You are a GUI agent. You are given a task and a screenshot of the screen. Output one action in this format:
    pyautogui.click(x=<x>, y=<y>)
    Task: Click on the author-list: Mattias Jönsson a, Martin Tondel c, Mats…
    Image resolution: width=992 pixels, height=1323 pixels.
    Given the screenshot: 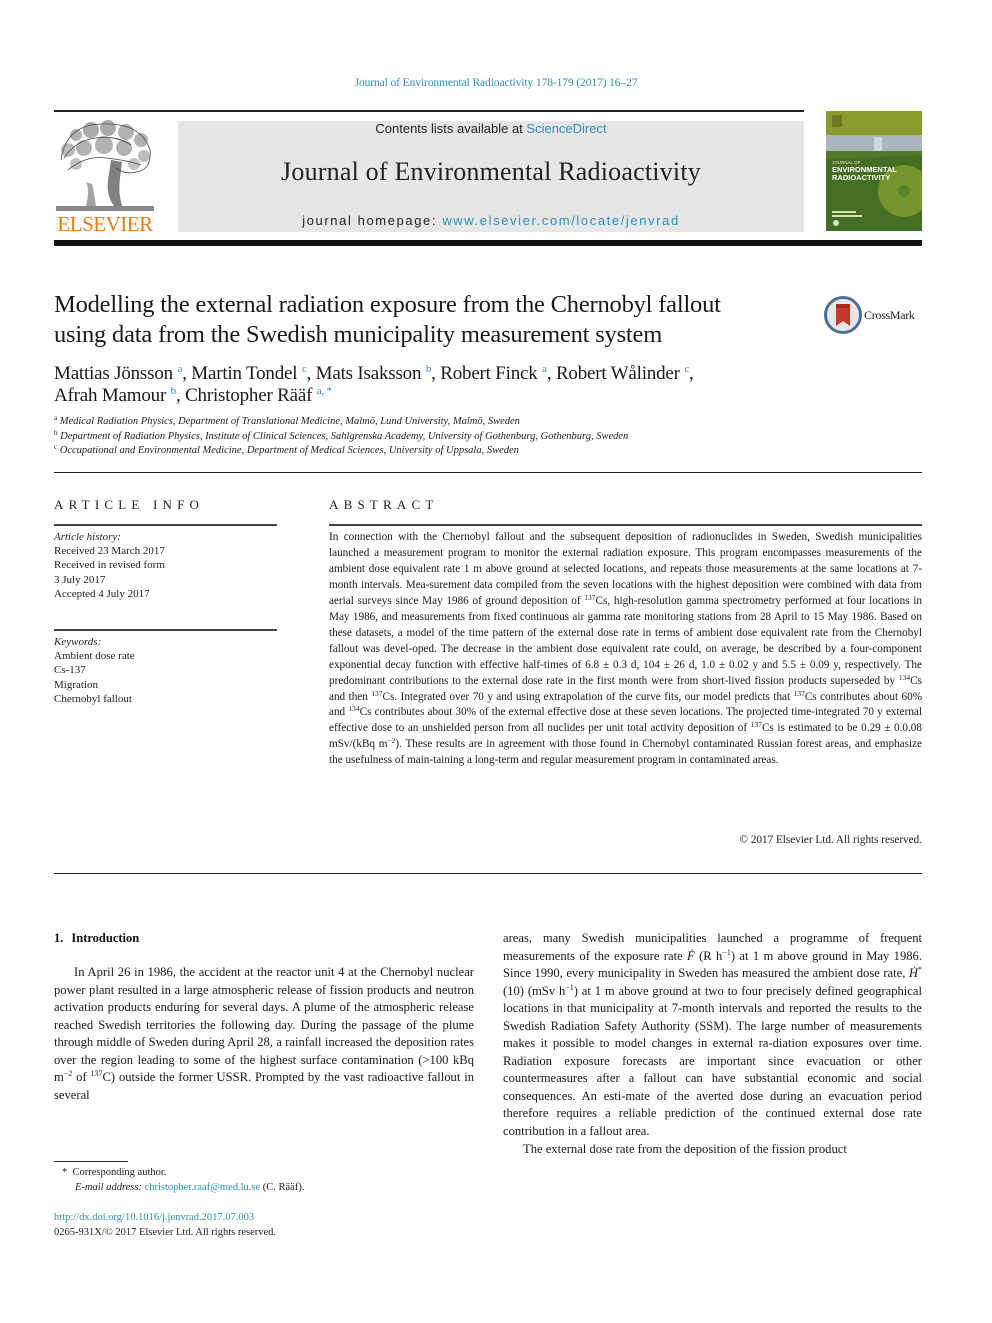 What is the action you would take?
    pyautogui.click(x=484, y=385)
    